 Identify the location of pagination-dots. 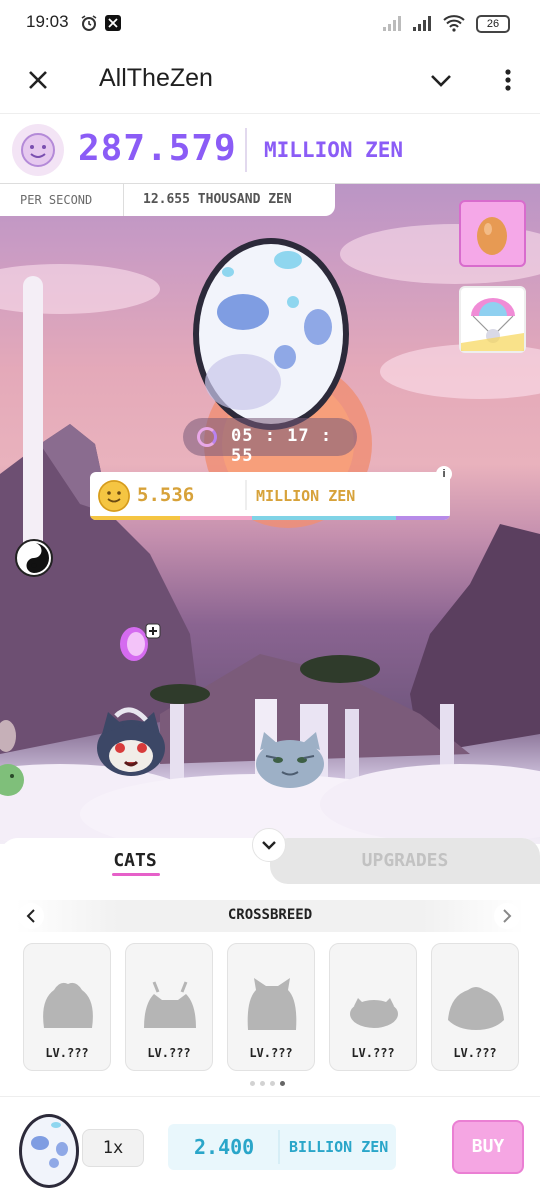
(267, 1083).